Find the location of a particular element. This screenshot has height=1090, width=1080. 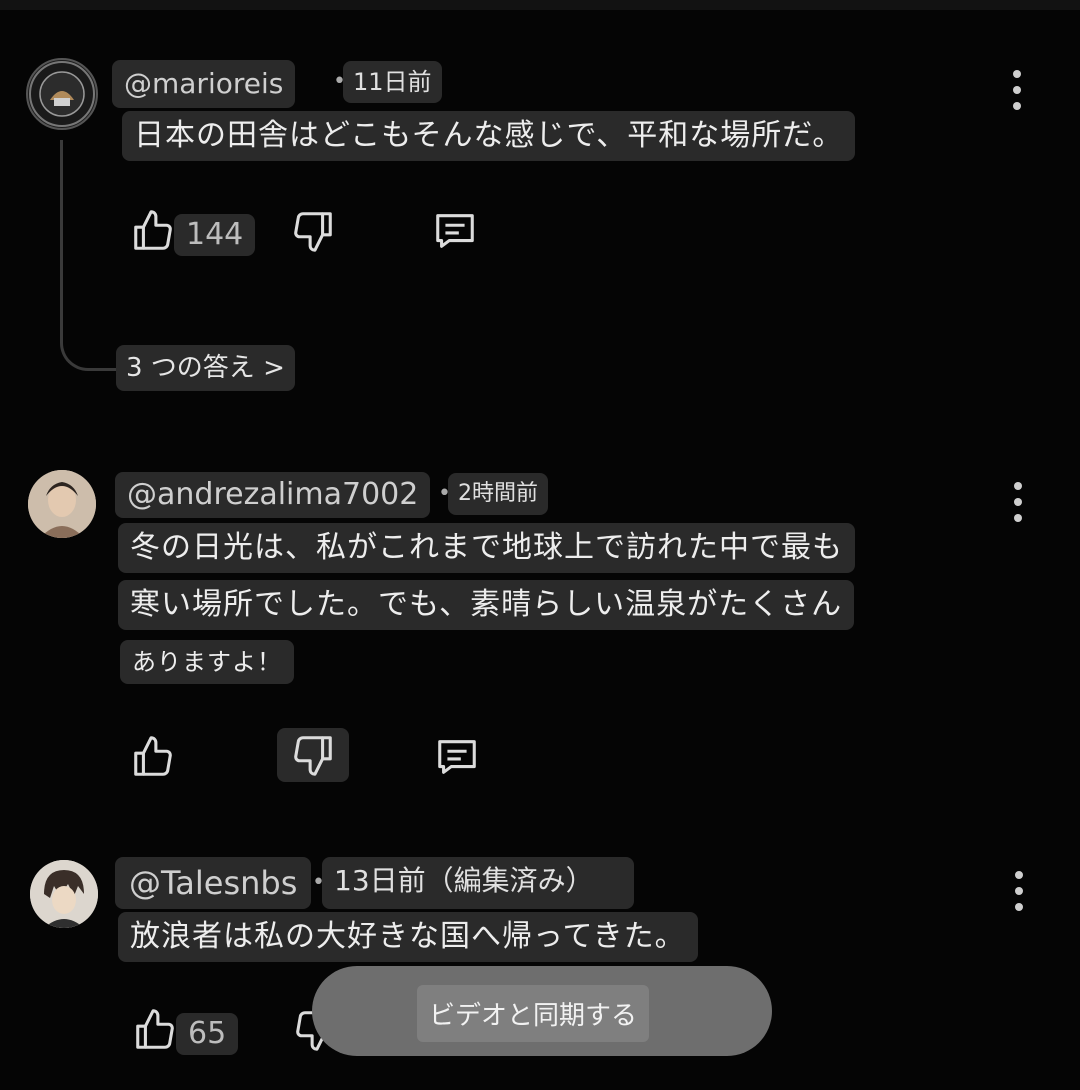

comment-text-line: 放浪者は私の大好きな国へ帰ってきた。 is located at coordinates (408, 937).